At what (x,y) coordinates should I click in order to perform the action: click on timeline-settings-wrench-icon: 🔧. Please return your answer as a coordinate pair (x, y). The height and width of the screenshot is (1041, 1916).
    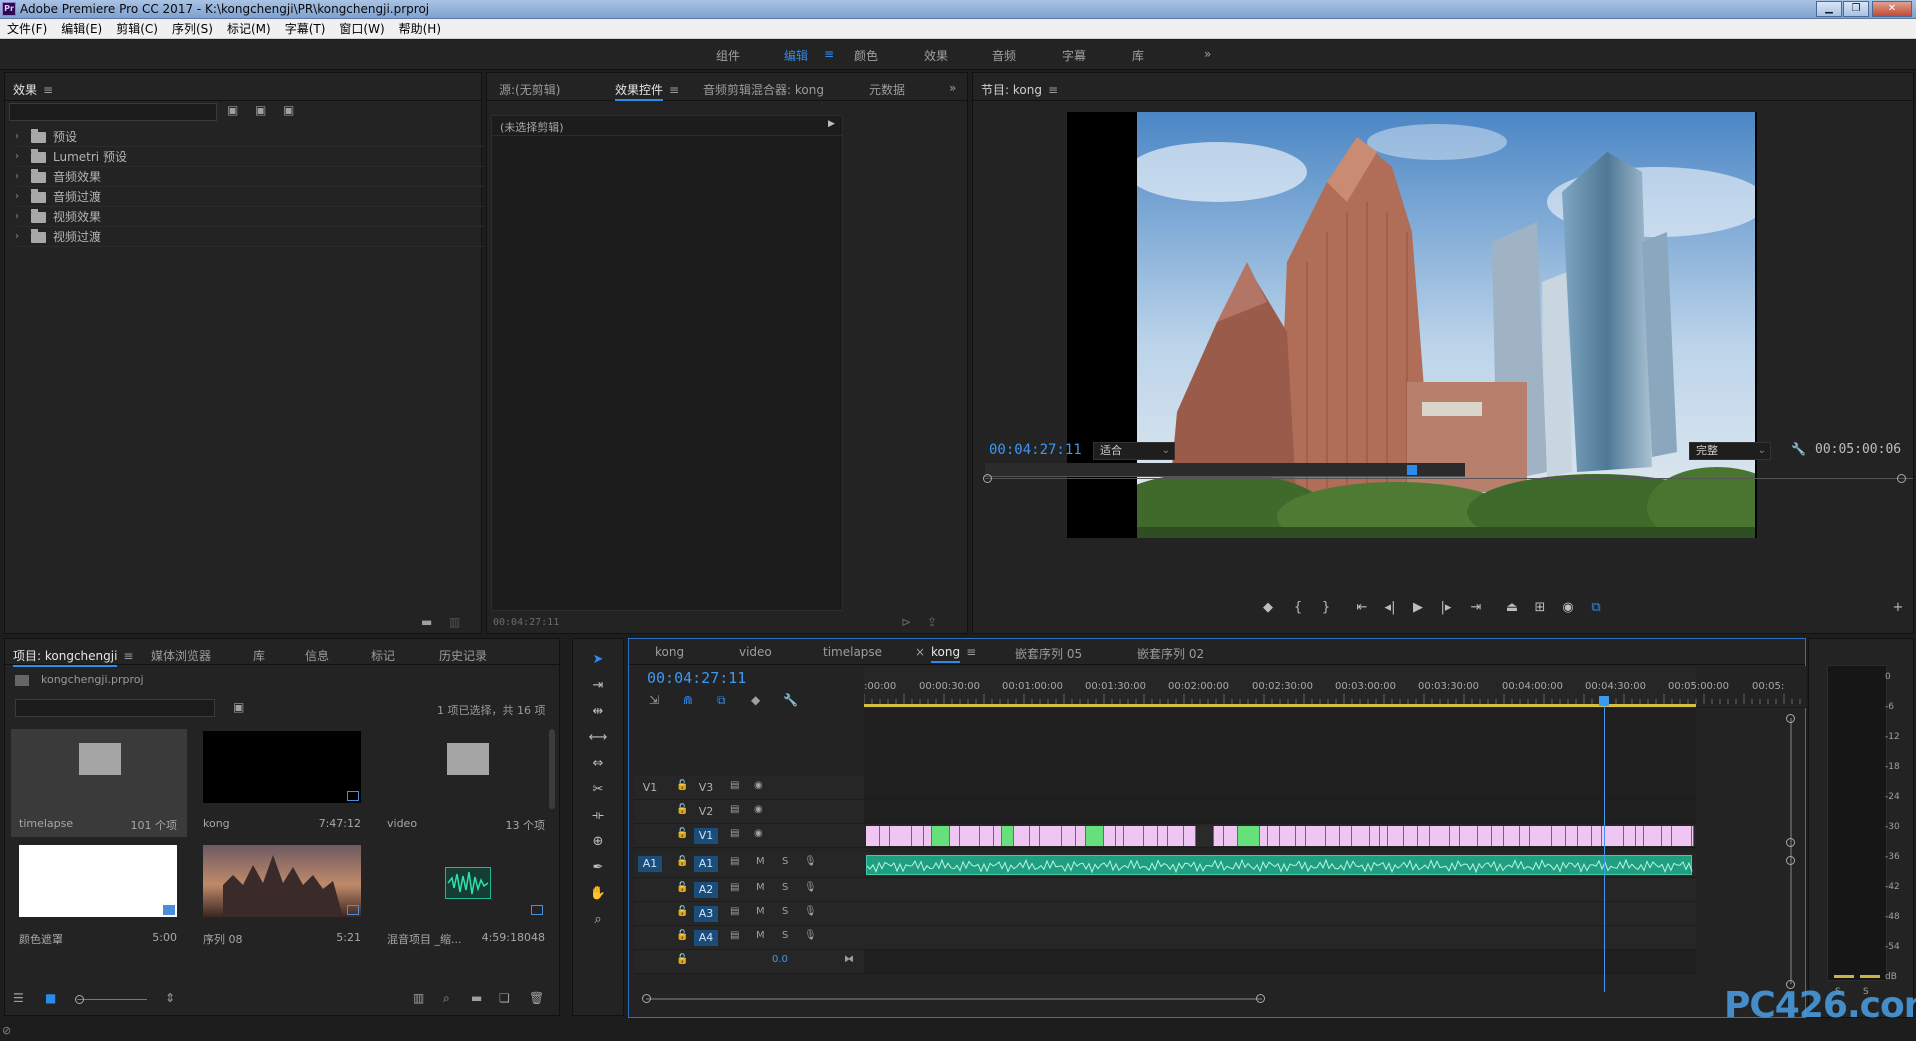
    Looking at the image, I should click on (790, 700).